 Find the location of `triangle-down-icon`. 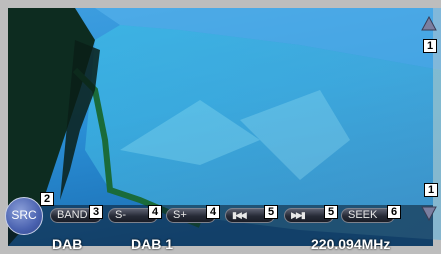

triangle-down-icon is located at coordinates (429, 213).